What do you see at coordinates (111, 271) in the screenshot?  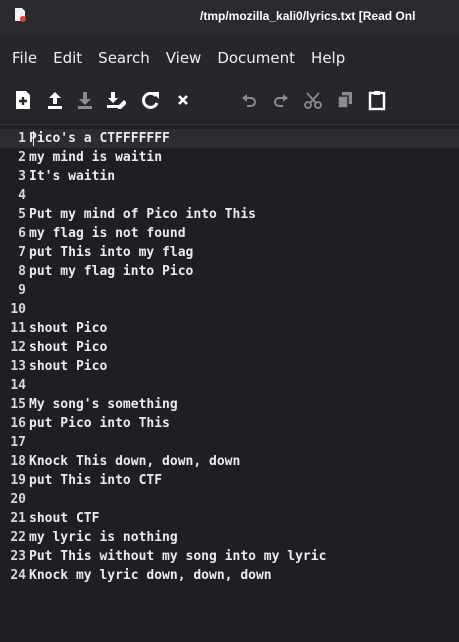 I see `line-text: put my flag into Pico` at bounding box center [111, 271].